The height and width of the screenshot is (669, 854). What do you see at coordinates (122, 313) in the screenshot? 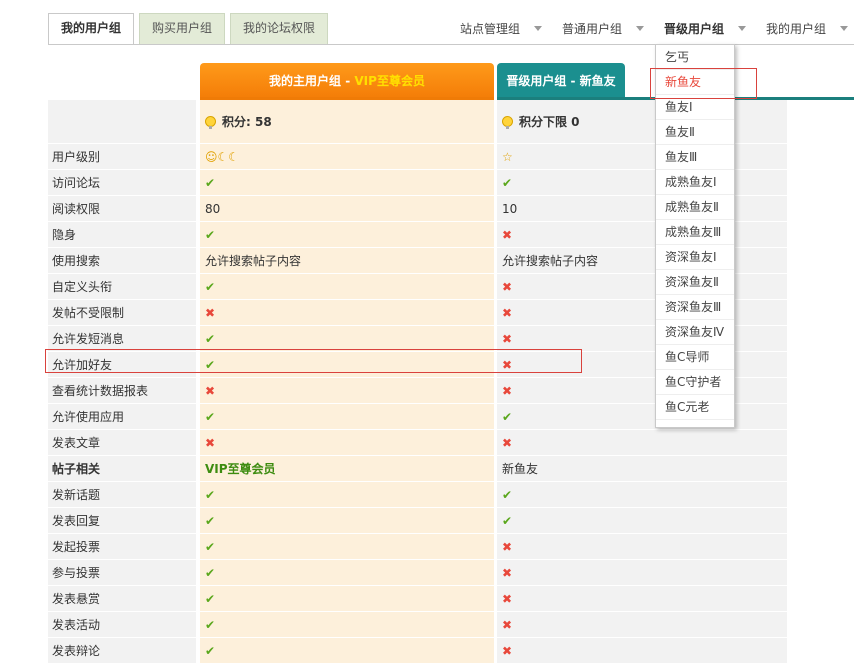
I see `row-label: 发帖不受限制` at bounding box center [122, 313].